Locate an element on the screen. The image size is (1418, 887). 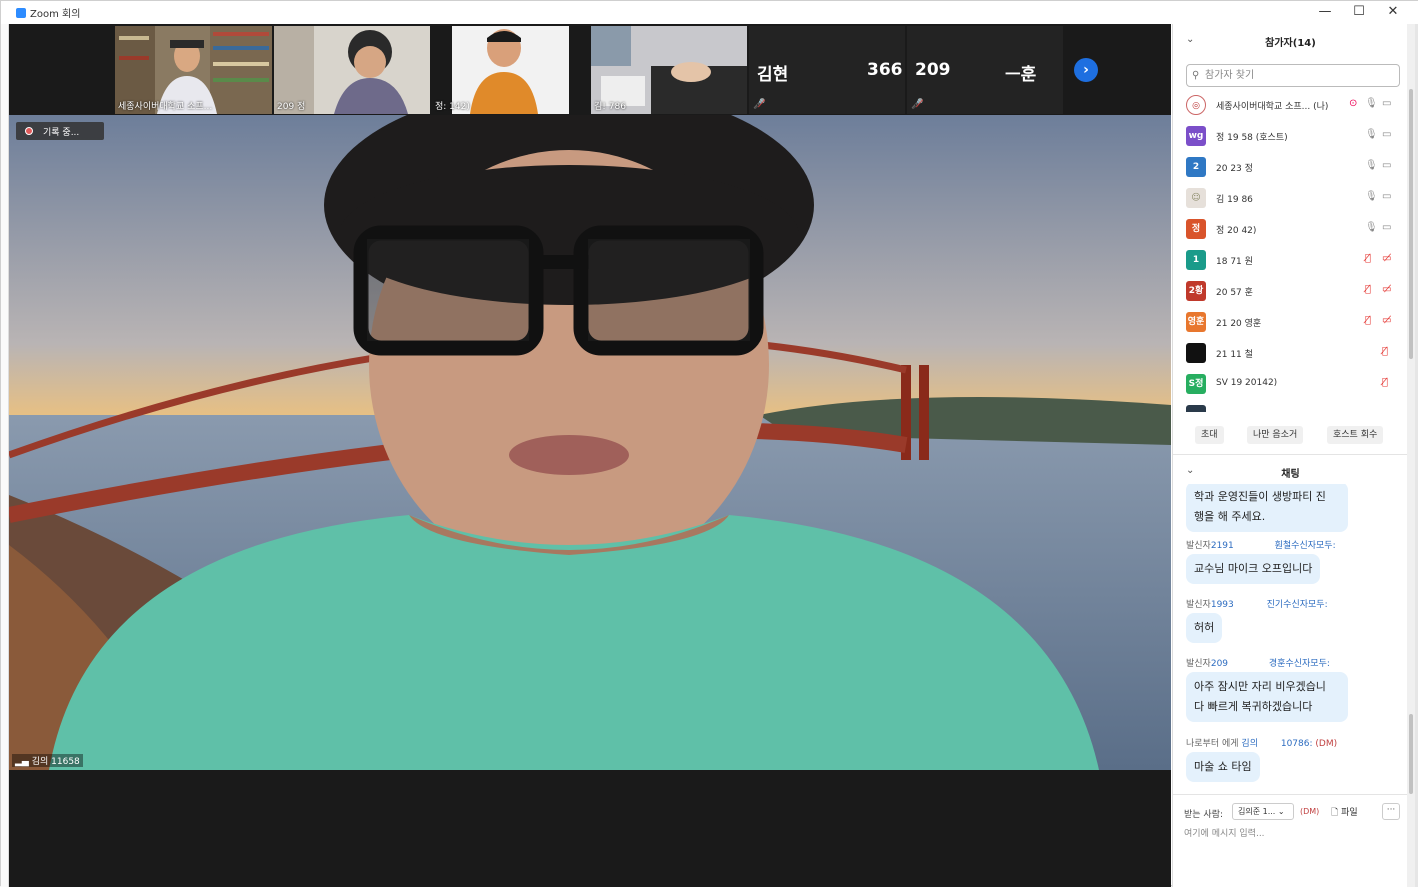
sender-name: 209 is located at coordinates (1219, 664).